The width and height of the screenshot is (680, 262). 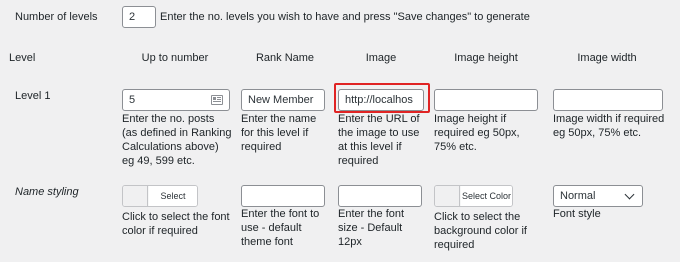 What do you see at coordinates (577, 214) in the screenshot?
I see `font-style-description: Font style` at bounding box center [577, 214].